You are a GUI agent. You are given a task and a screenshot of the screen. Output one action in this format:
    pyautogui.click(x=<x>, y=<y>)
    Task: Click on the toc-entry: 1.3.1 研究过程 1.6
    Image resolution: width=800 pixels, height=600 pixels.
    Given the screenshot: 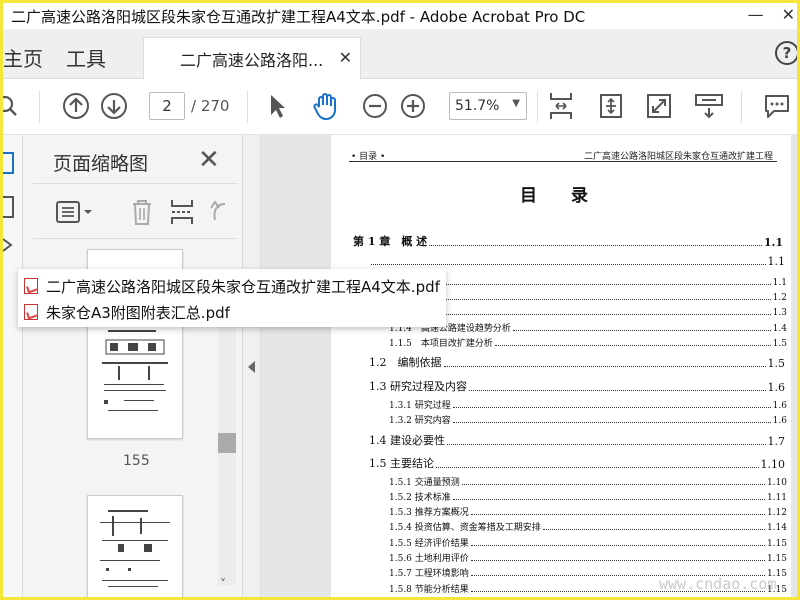 What is the action you would take?
    pyautogui.click(x=588, y=404)
    